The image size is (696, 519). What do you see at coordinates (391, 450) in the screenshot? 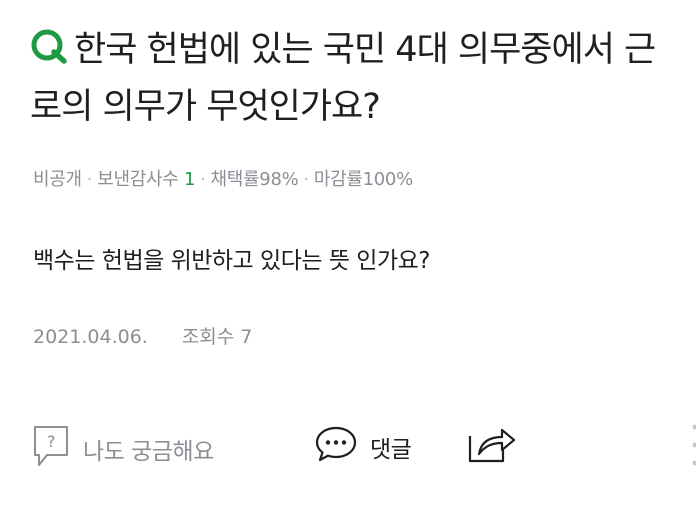
I see `comment-label: 댓글` at bounding box center [391, 450].